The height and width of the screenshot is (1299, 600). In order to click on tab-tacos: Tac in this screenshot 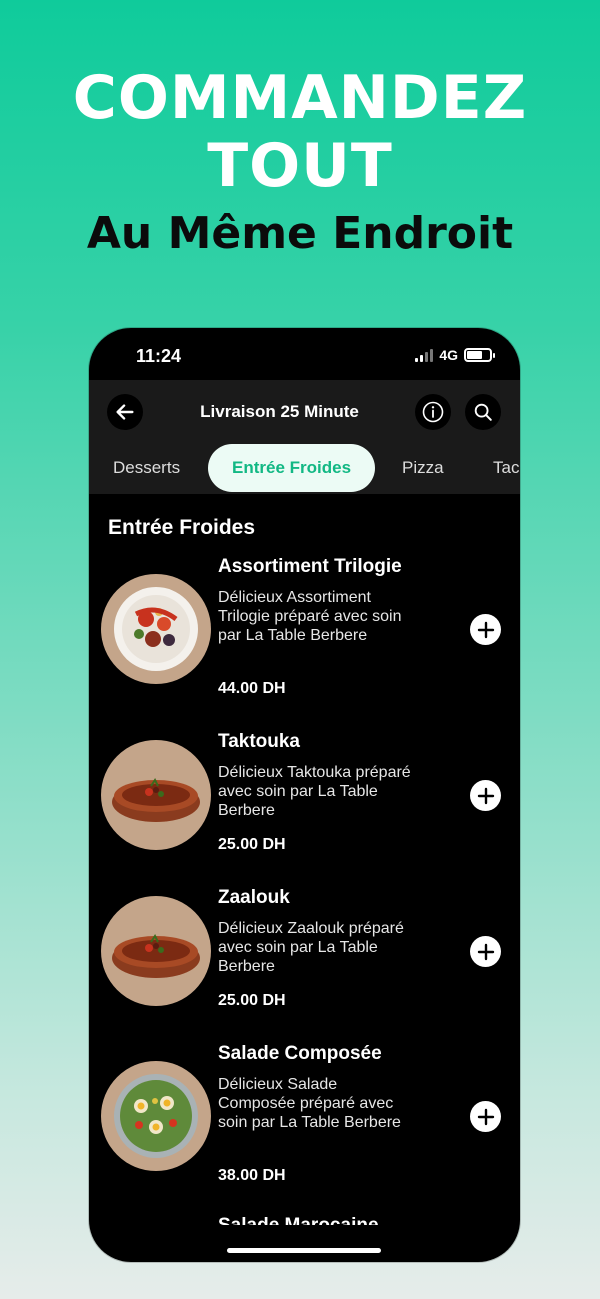, I will do `click(506, 468)`.